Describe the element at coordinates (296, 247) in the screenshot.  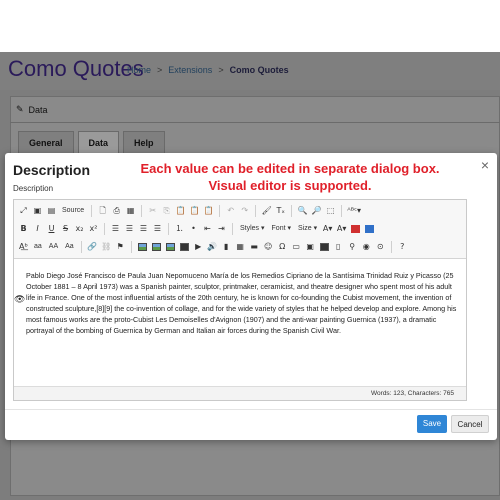
I see `page-break-icon: ▭` at that location.